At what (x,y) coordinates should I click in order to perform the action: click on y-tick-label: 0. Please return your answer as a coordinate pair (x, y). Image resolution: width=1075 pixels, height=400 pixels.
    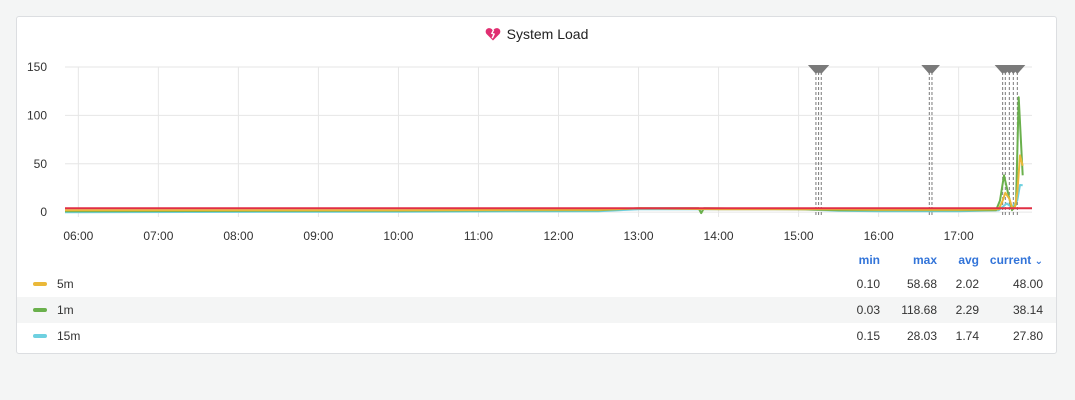
    Looking at the image, I should click on (43, 212).